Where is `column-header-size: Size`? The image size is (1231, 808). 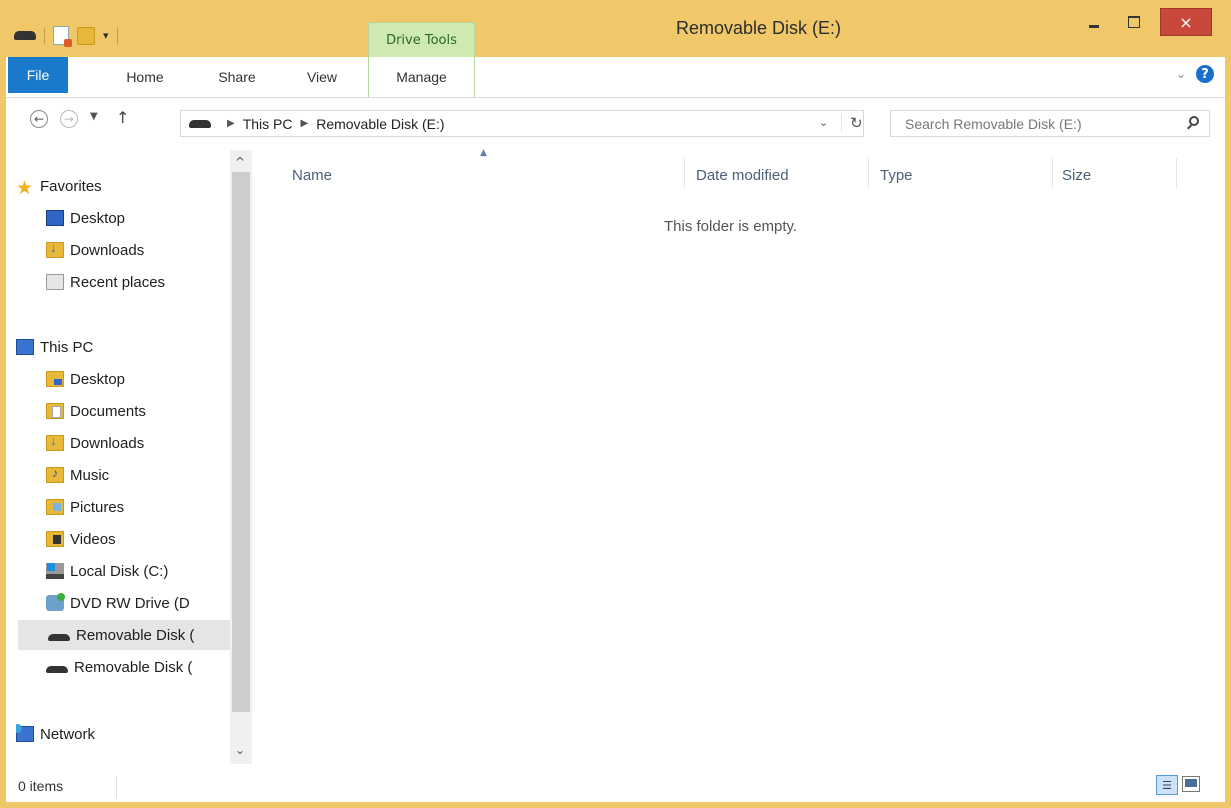 column-header-size: Size is located at coordinates (1122, 175).